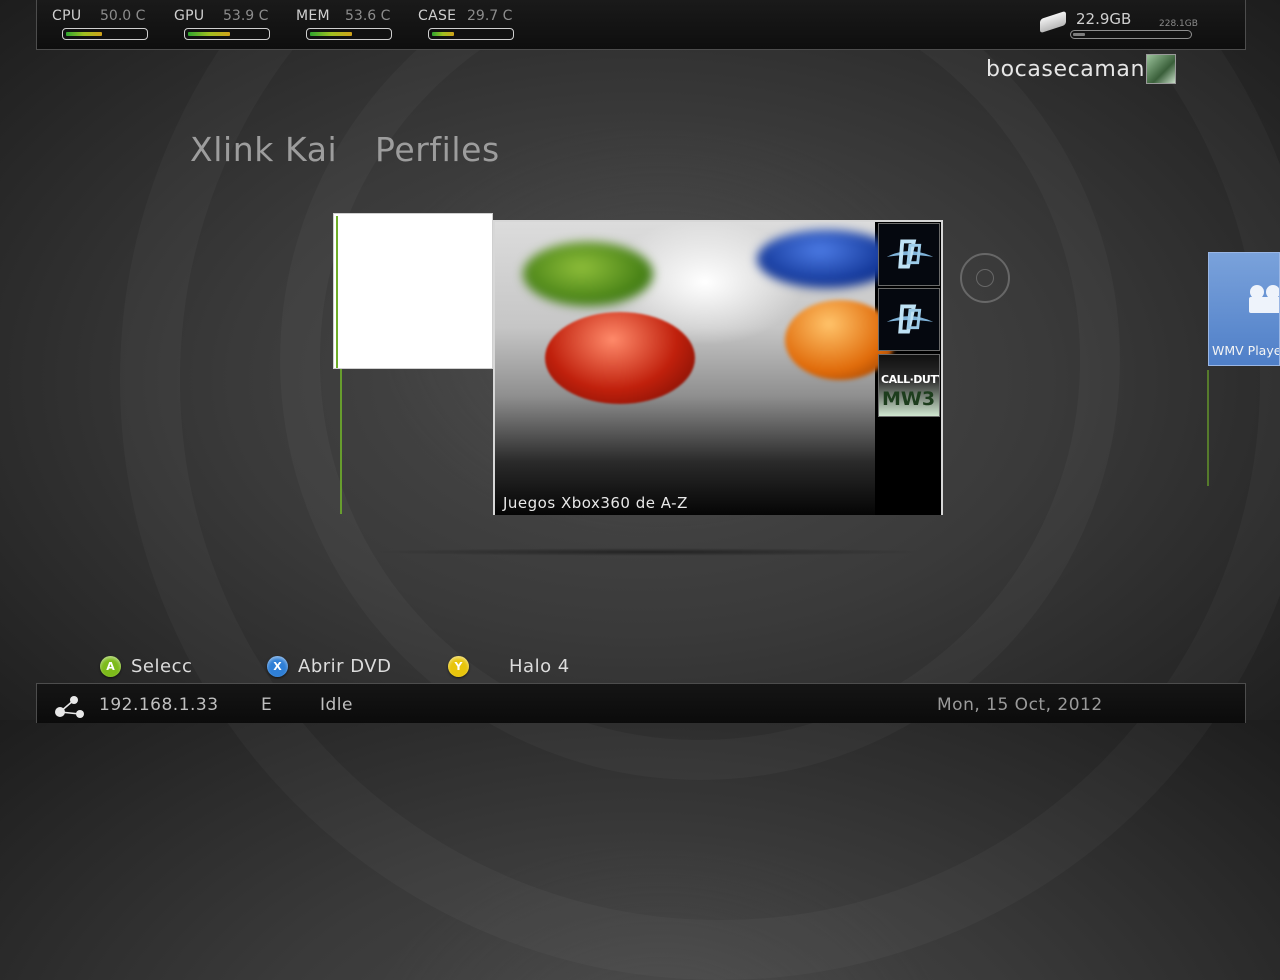  Describe the element at coordinates (224, 26) in the screenshot. I see `gpu-temp: GPU 53.9 C` at that location.